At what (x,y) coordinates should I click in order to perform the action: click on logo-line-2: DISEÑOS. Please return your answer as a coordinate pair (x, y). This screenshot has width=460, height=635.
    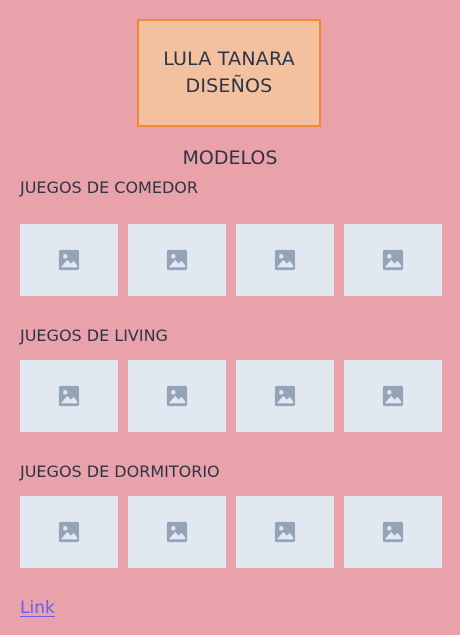
    Looking at the image, I should click on (229, 86).